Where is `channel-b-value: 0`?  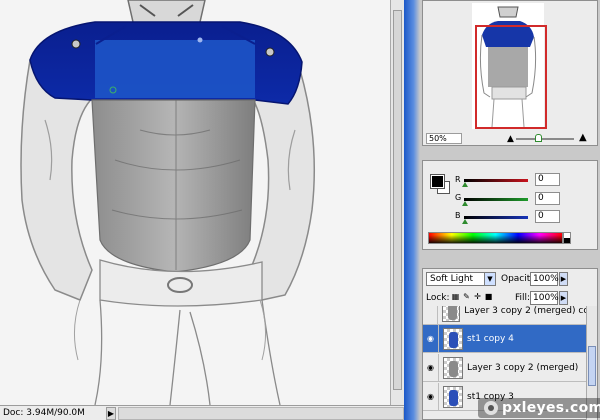 channel-b-value: 0 is located at coordinates (547, 216).